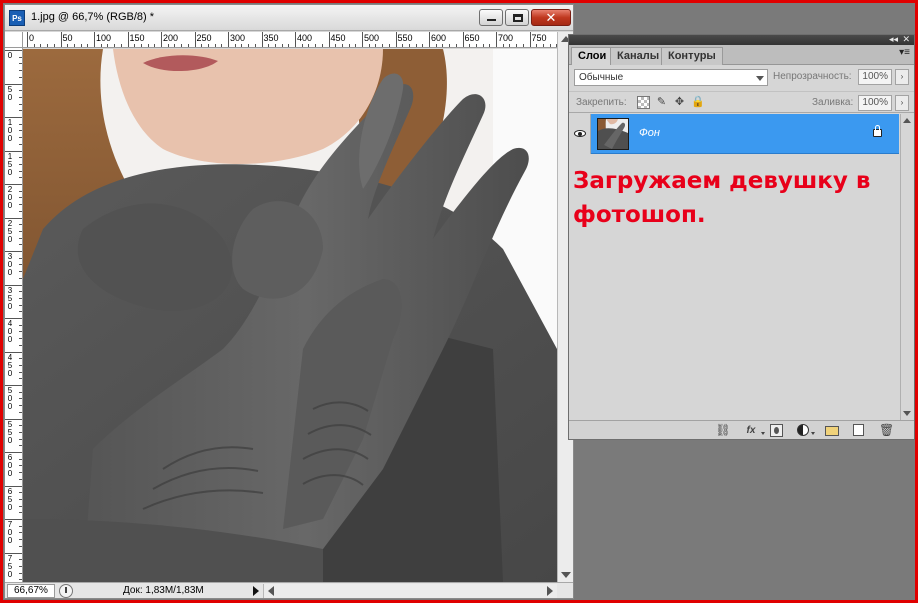  What do you see at coordinates (10, 566) in the screenshot?
I see `ruler-v-label: 750` at bounding box center [10, 566].